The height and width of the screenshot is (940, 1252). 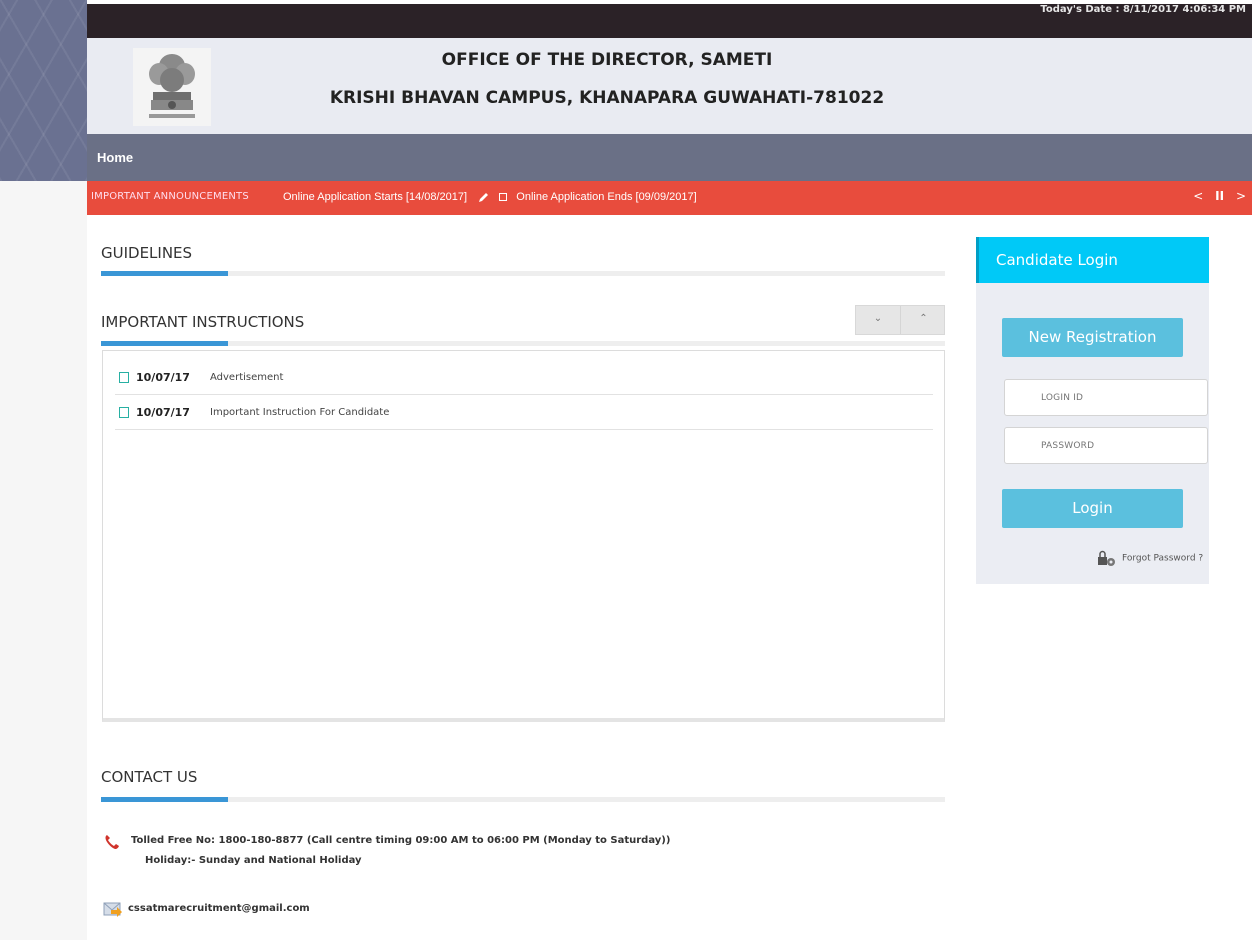 What do you see at coordinates (669, 157) in the screenshot?
I see `main-nav: Home` at bounding box center [669, 157].